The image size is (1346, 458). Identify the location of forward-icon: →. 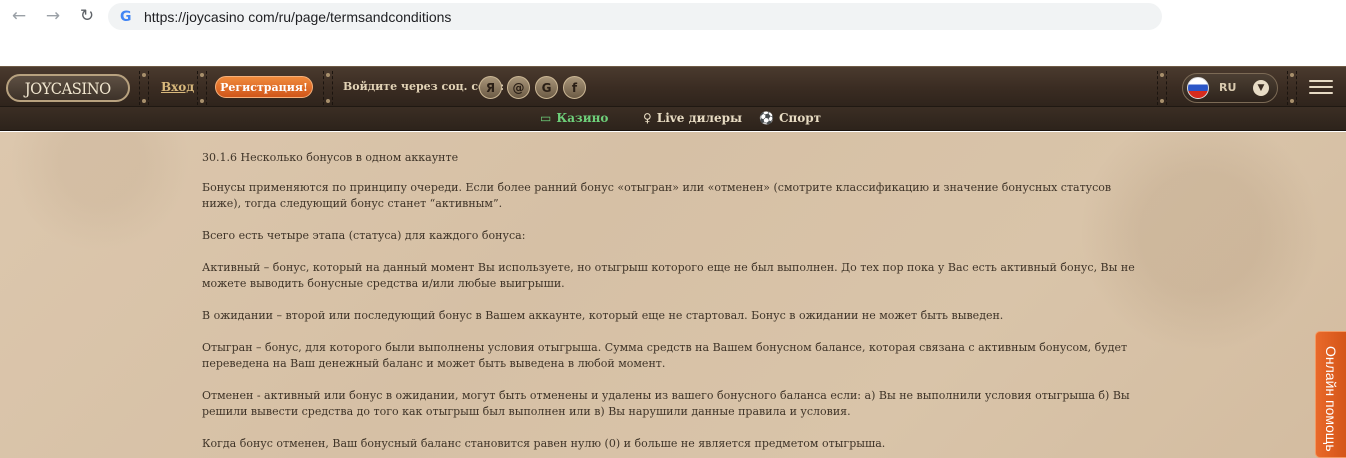
(53, 16).